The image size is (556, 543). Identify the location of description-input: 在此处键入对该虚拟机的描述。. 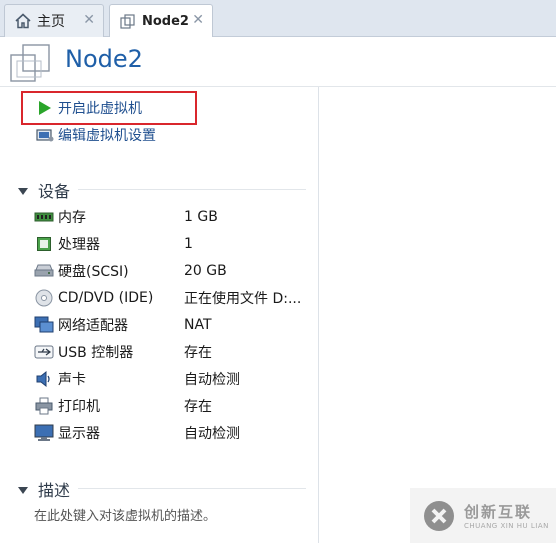
(125, 514).